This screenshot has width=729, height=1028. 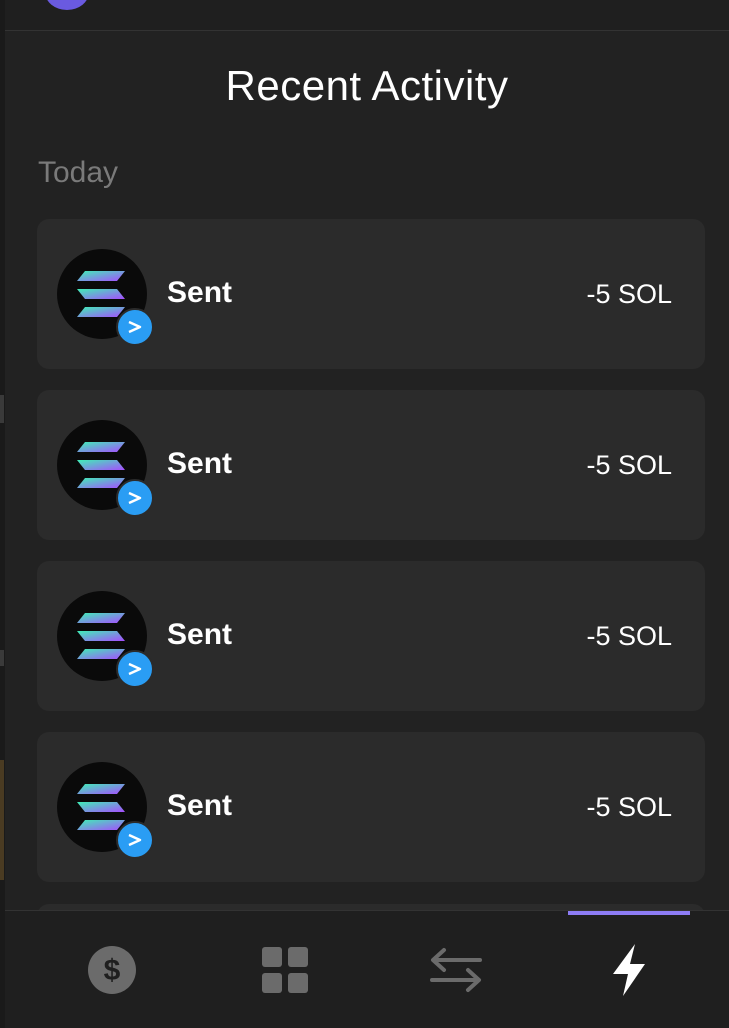 I want to click on page-title: Recent Activity, so click(x=367, y=85).